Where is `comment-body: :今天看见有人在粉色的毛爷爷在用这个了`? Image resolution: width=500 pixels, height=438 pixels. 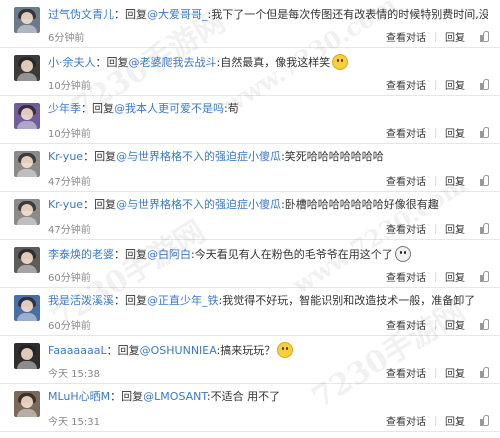
comment-body: :今天看见有人在粉色的毛爷爷在用这个了 is located at coordinates (292, 254).